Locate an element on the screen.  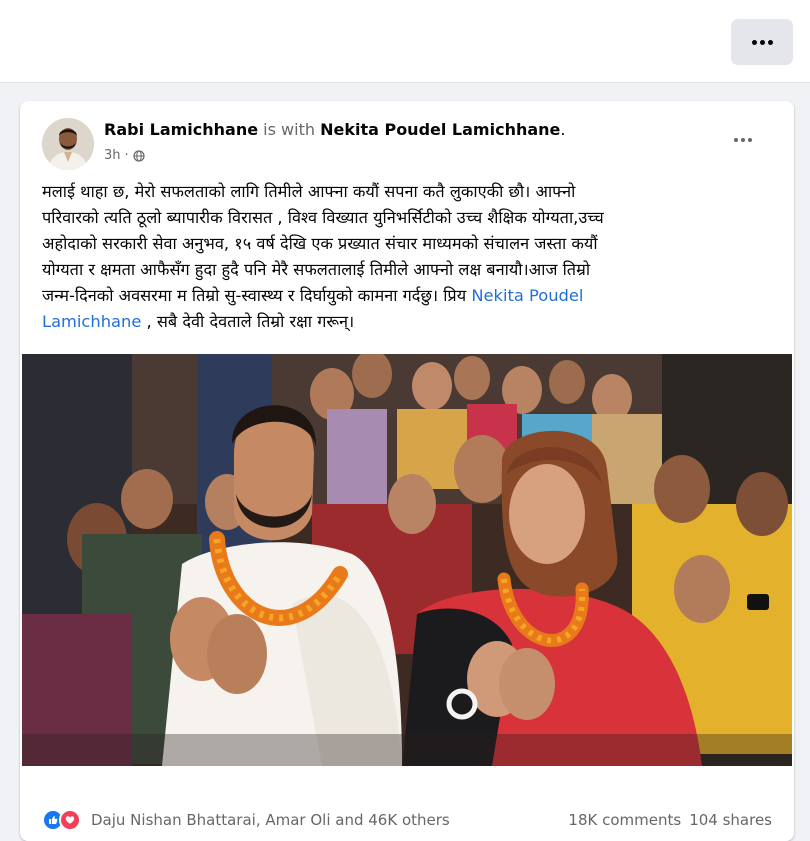
post-time: 3h is located at coordinates (112, 155).